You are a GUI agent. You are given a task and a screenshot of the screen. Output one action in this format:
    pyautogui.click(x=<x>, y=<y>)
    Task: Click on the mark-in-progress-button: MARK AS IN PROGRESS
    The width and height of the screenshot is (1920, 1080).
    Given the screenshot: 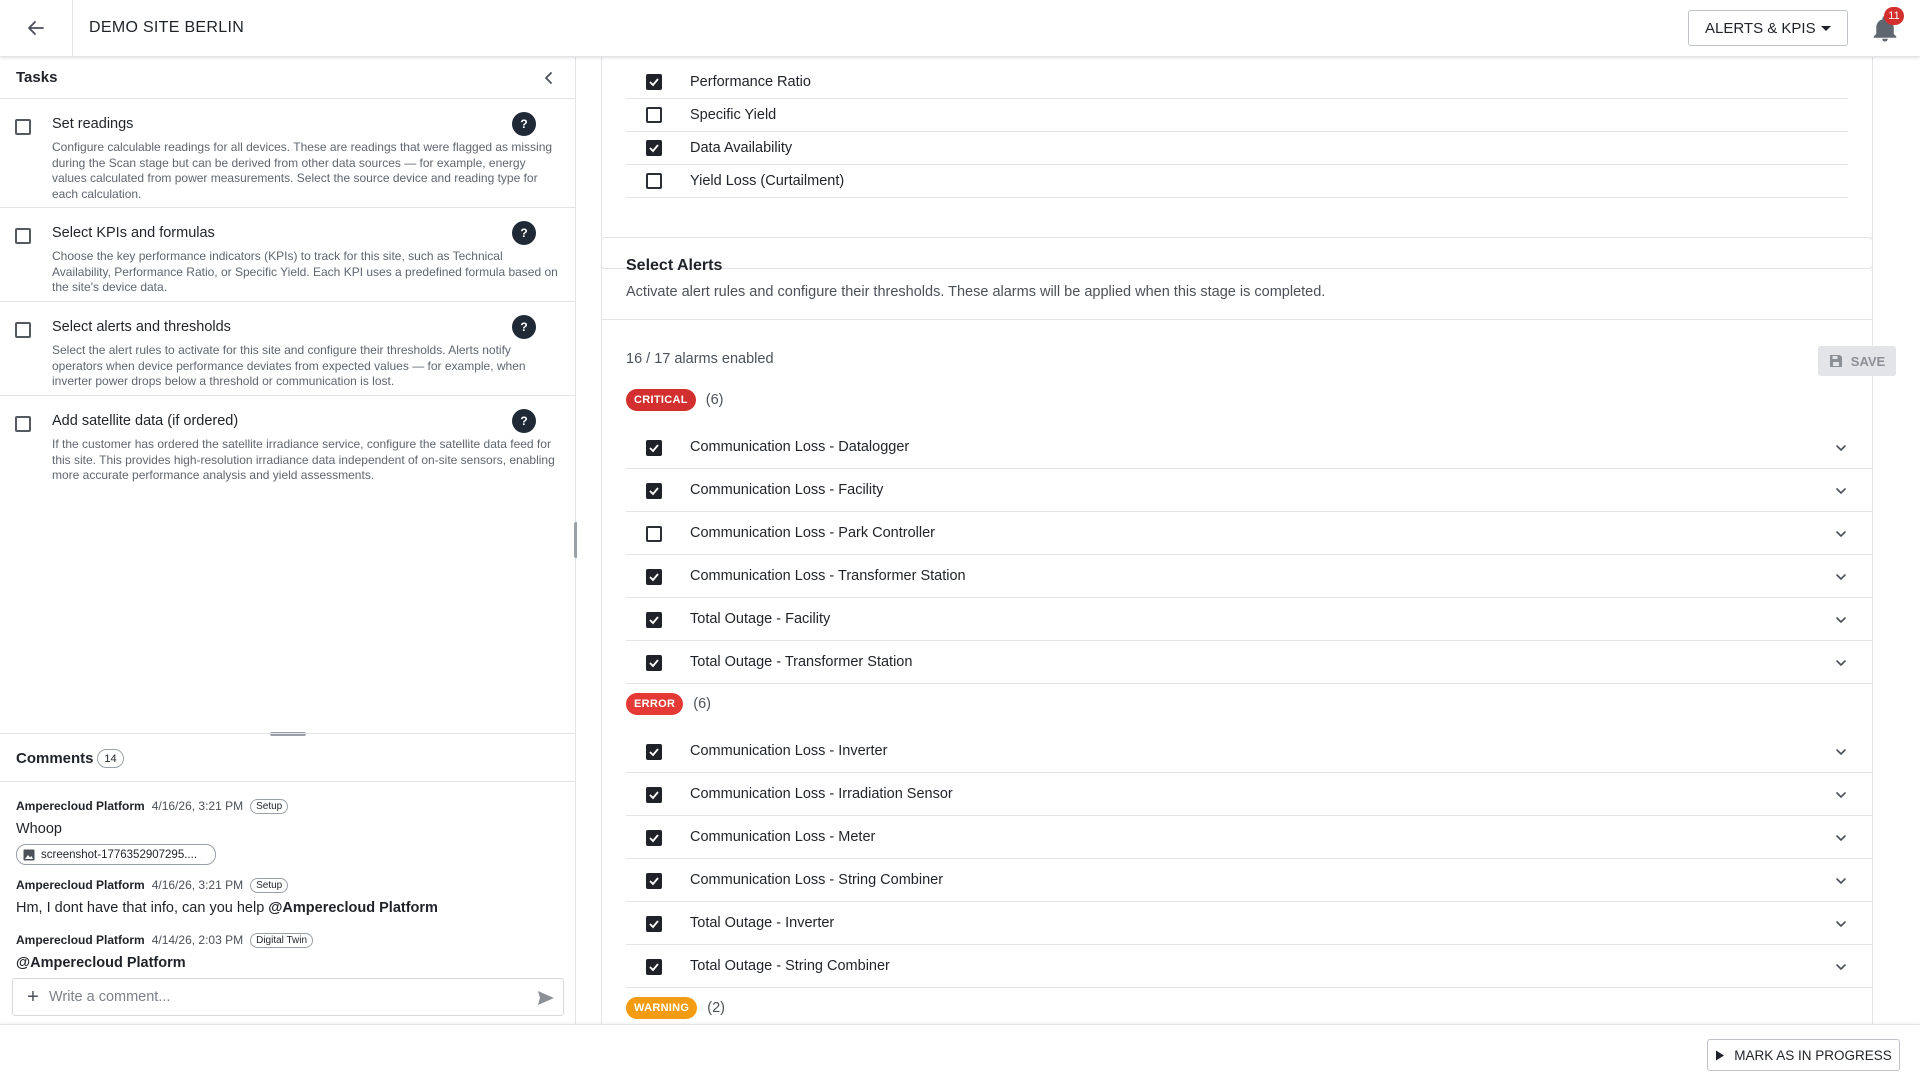 What is the action you would take?
    pyautogui.click(x=1803, y=1055)
    